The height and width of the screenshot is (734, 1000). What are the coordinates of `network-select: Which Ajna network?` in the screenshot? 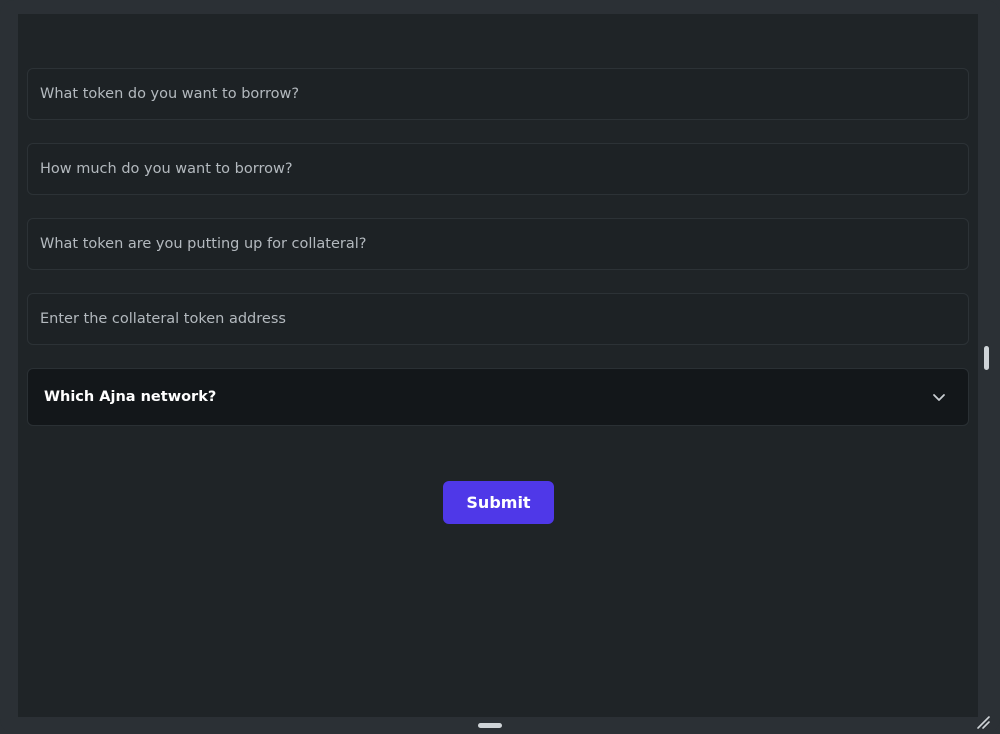 It's located at (498, 397).